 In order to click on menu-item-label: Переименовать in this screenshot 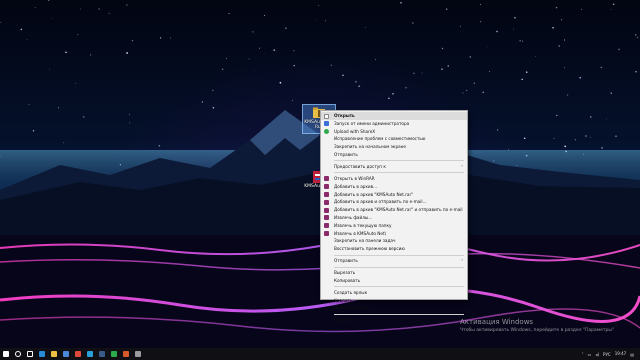, I will do `click(351, 308)`.